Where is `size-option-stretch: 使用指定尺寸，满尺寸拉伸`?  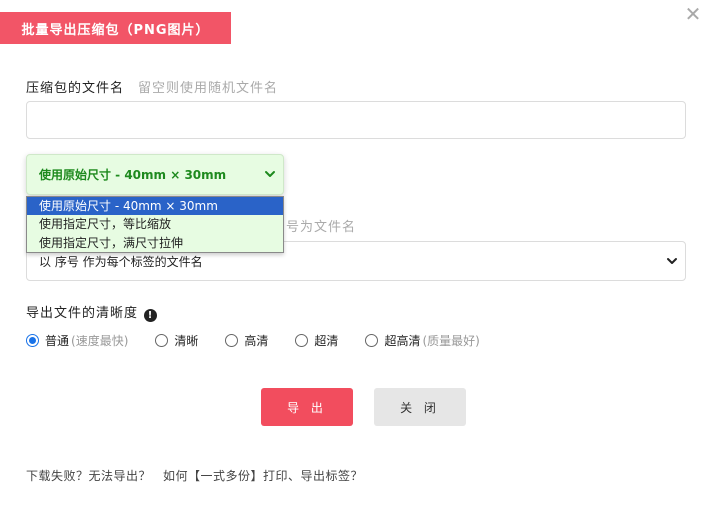 size-option-stretch: 使用指定尺寸，满尺寸拉伸 is located at coordinates (155, 243).